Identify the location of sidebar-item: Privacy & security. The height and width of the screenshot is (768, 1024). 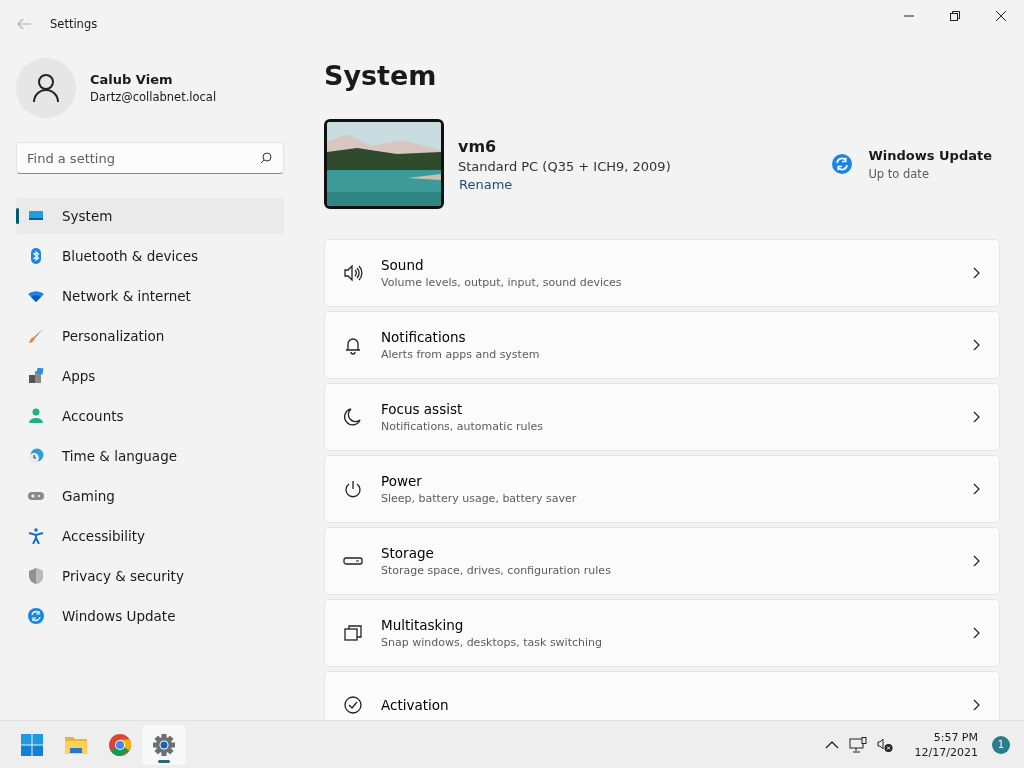
(150, 576).